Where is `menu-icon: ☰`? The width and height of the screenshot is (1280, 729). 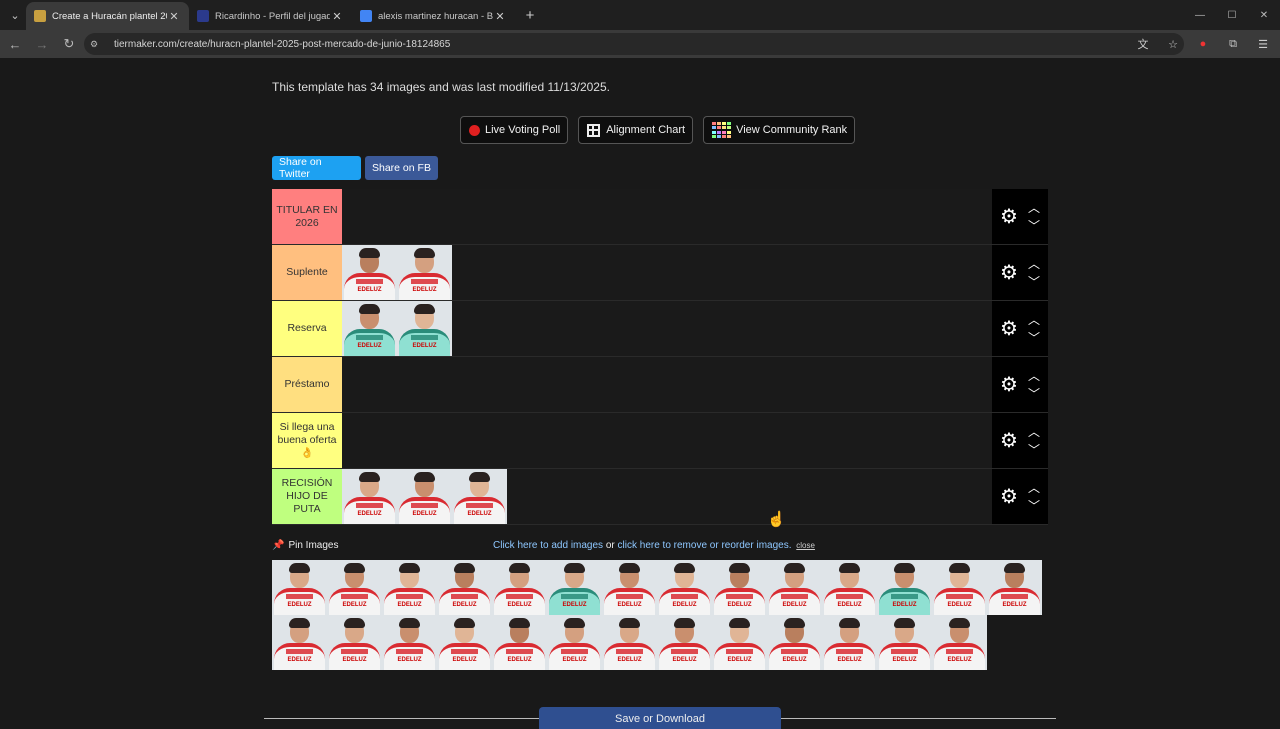
menu-icon: ☰ is located at coordinates (1263, 44).